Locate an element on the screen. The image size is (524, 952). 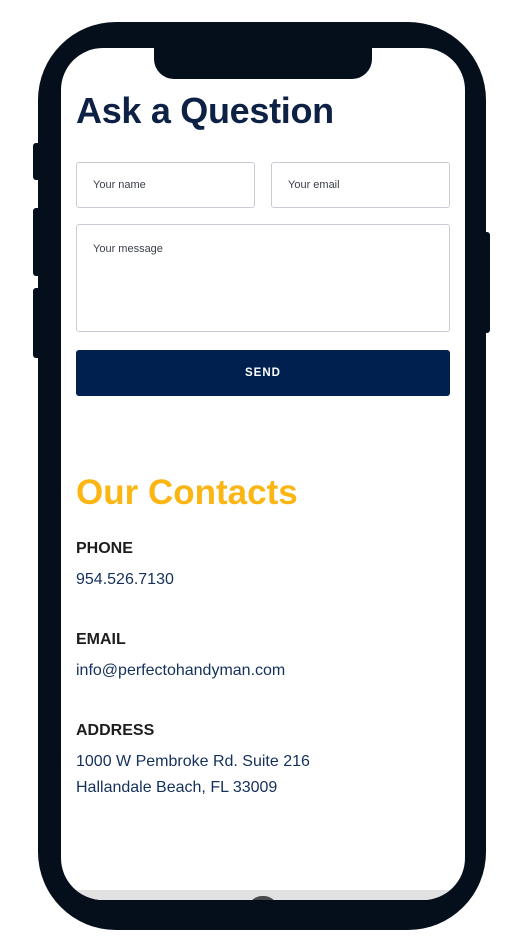
address-label: ADDRESS is located at coordinates (115, 730).